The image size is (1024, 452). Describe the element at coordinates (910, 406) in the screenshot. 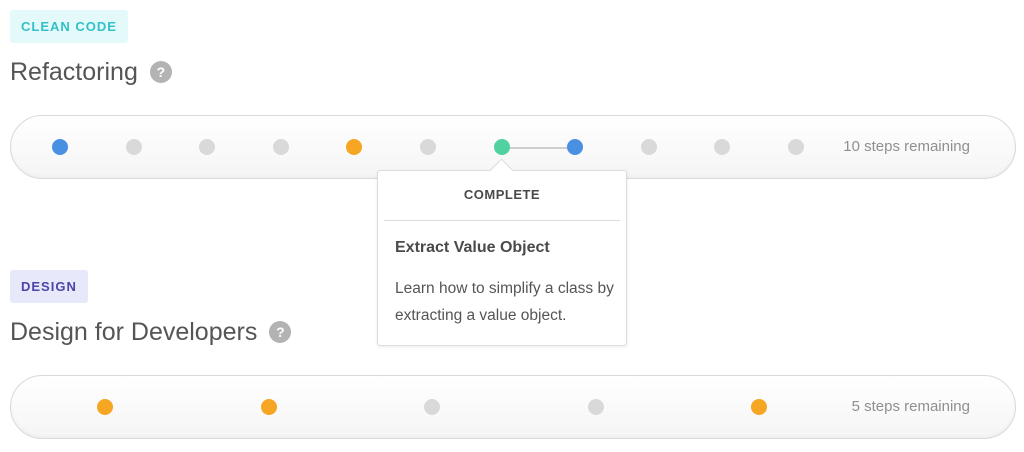

I see `steps-remaining-label: 5 steps remaining` at that location.